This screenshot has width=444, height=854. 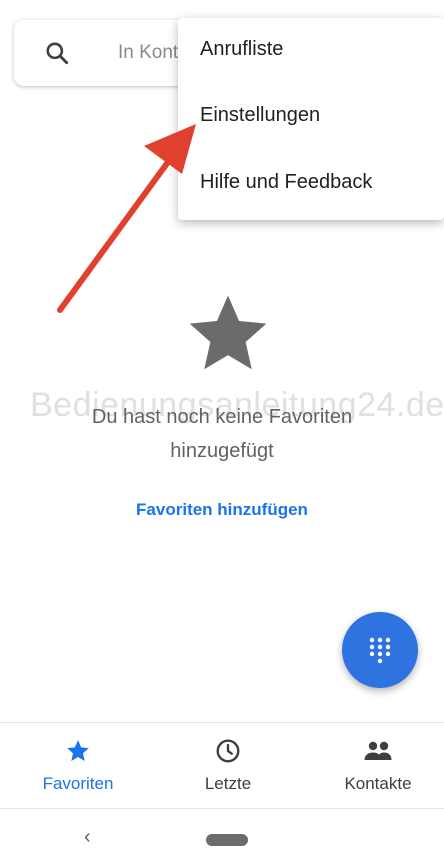 I want to click on annotation-arrow, so click(x=126, y=218).